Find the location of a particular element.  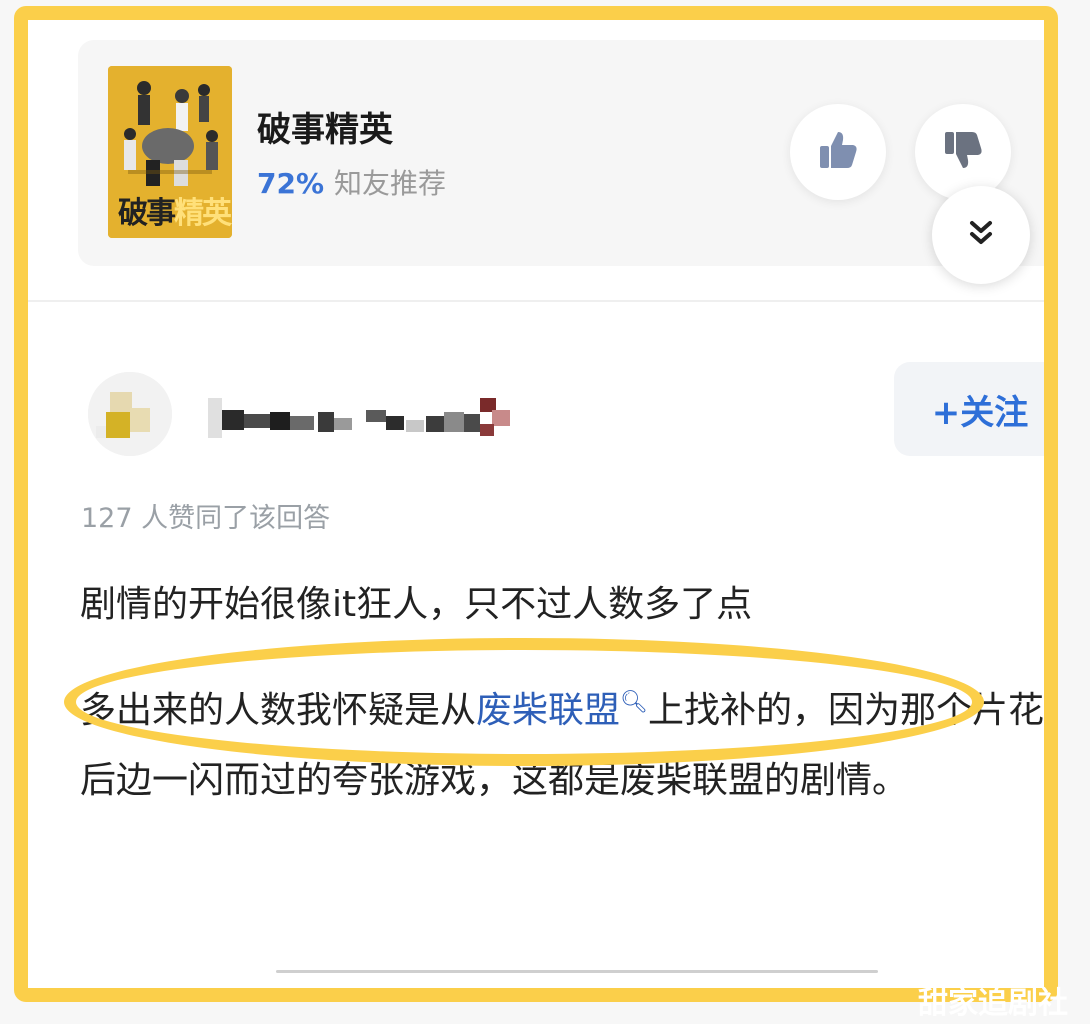

author-name is located at coordinates (371, 415).